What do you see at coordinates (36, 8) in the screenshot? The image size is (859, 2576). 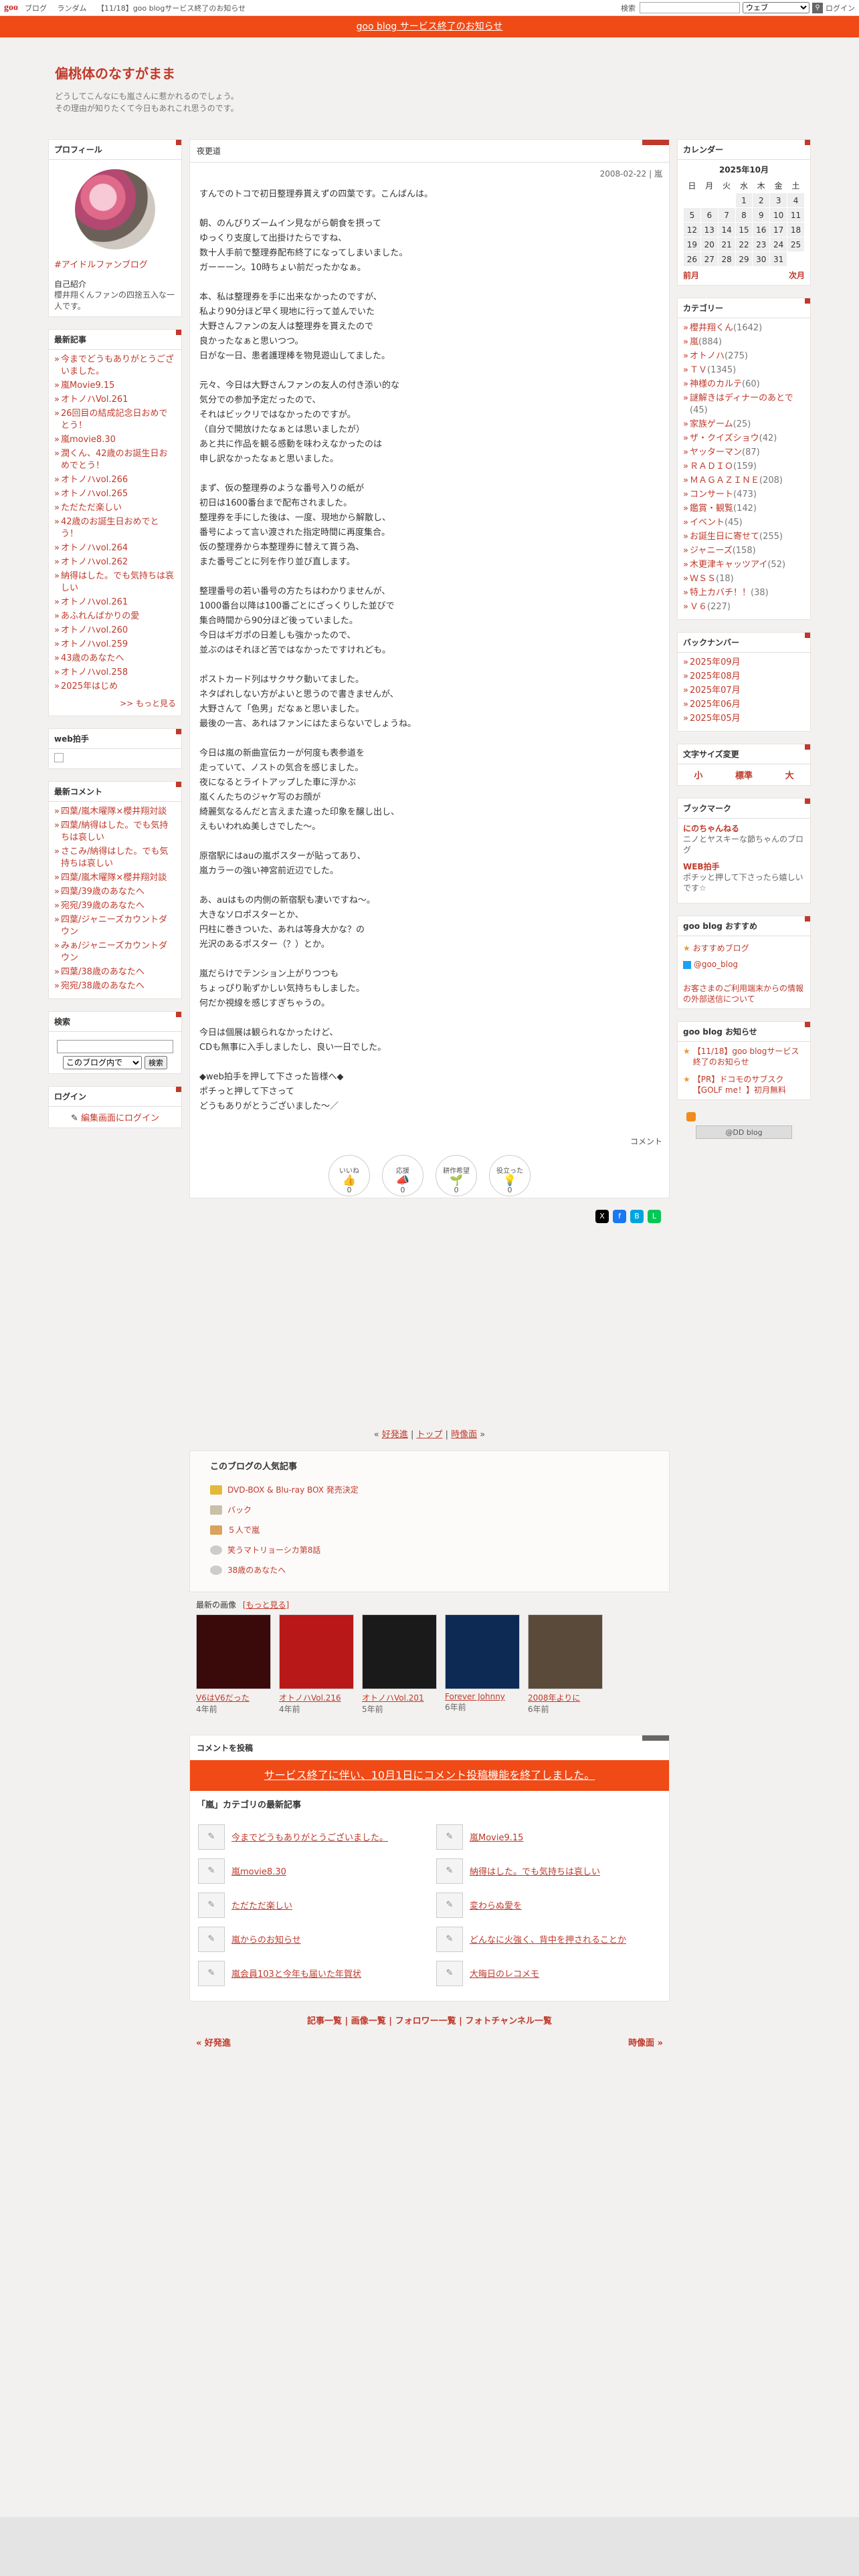 I see `nav-blog: ブログ` at bounding box center [36, 8].